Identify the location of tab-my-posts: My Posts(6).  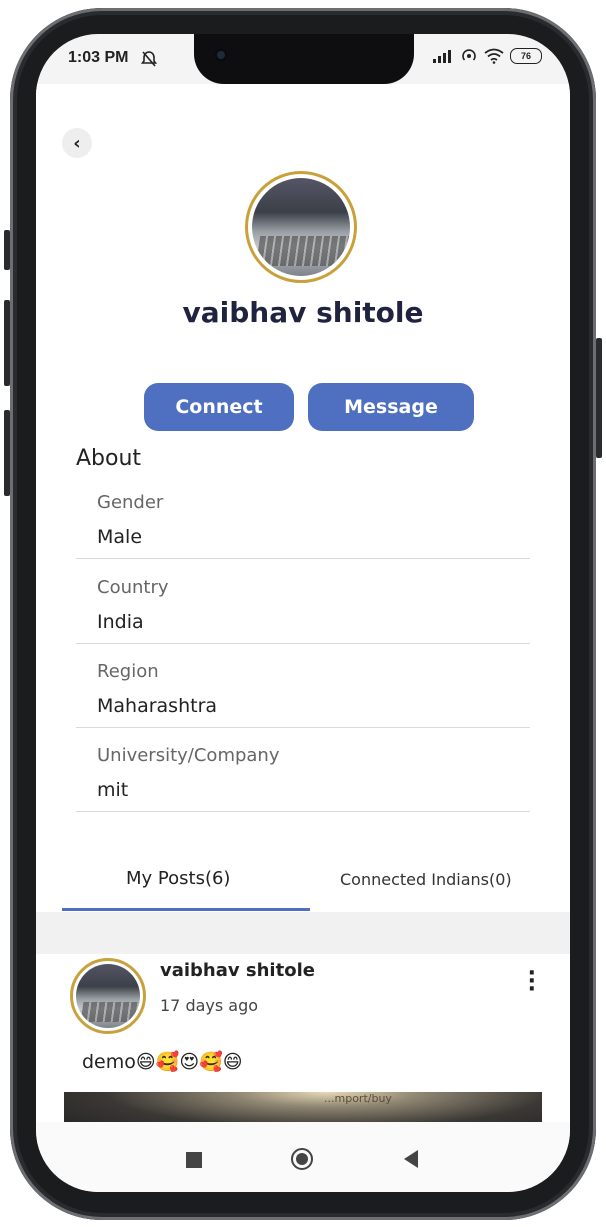
(178, 878).